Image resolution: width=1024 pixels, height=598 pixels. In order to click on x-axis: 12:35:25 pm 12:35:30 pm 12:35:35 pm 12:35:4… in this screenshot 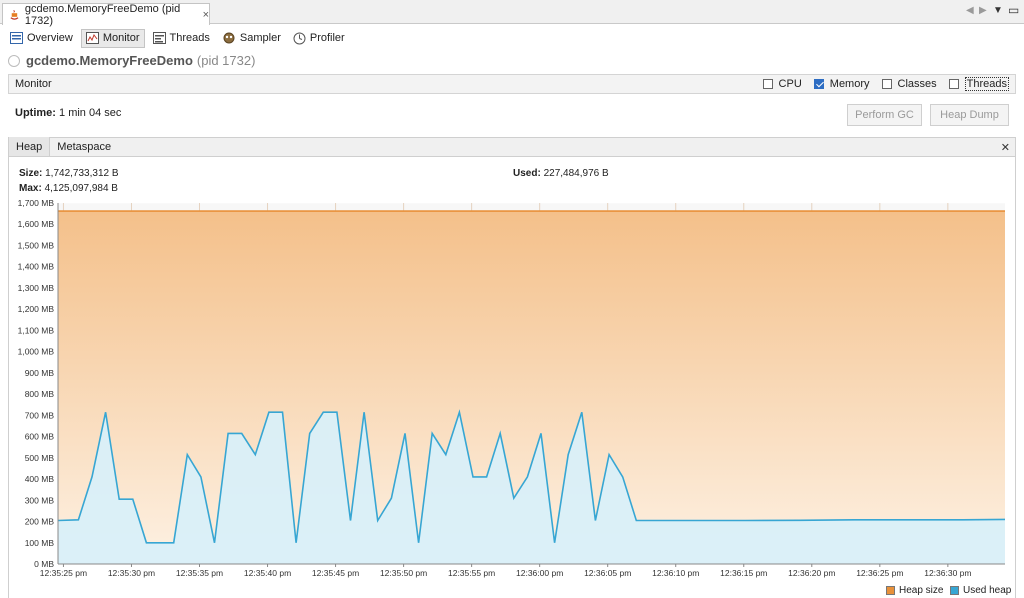, I will do `click(505, 571)`.